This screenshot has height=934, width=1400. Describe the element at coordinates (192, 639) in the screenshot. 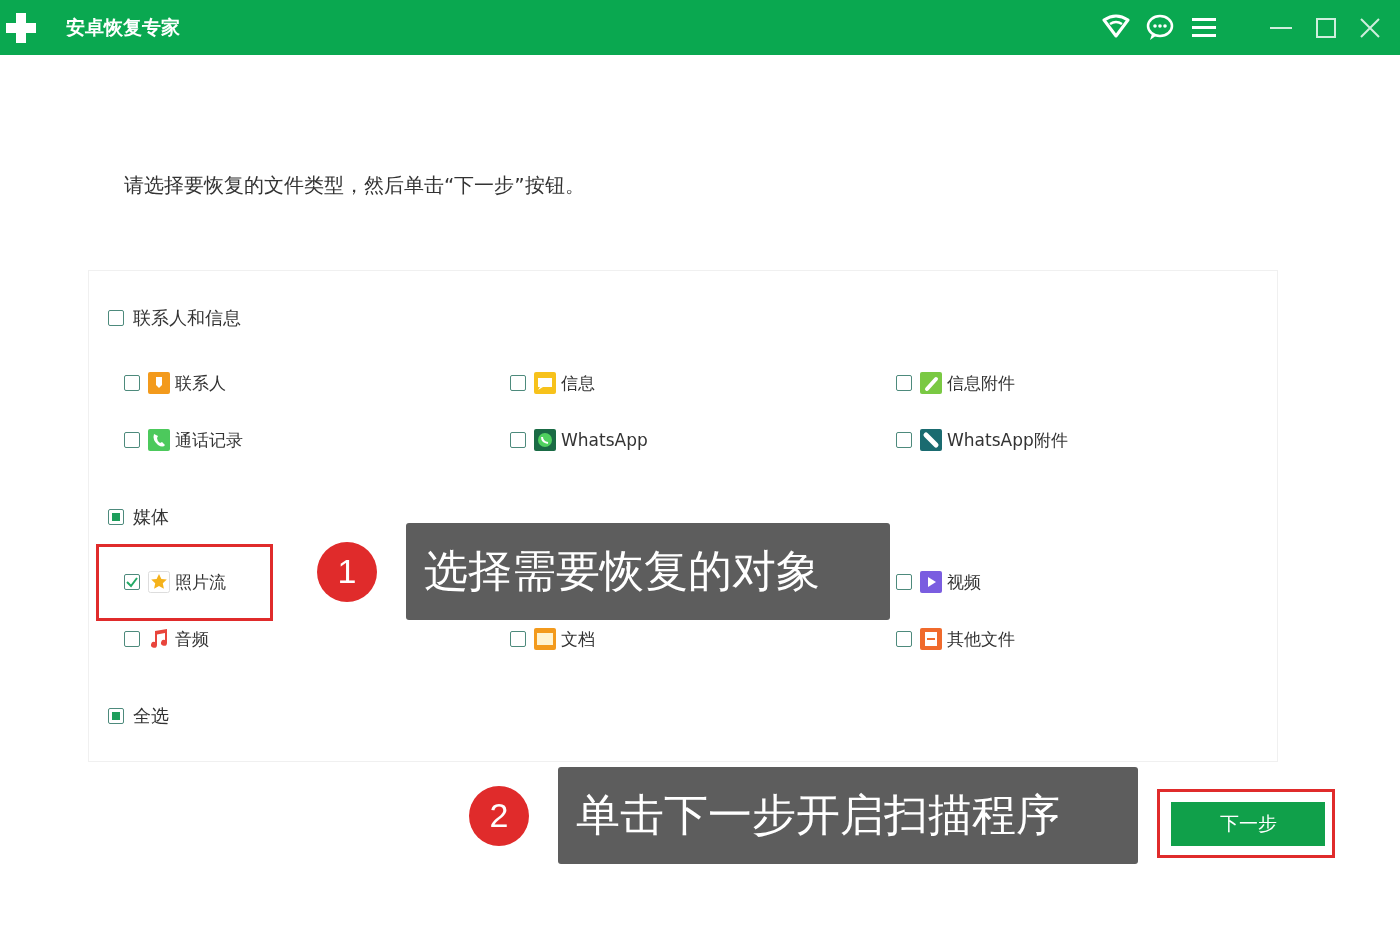

I see `option-label: 音频` at that location.